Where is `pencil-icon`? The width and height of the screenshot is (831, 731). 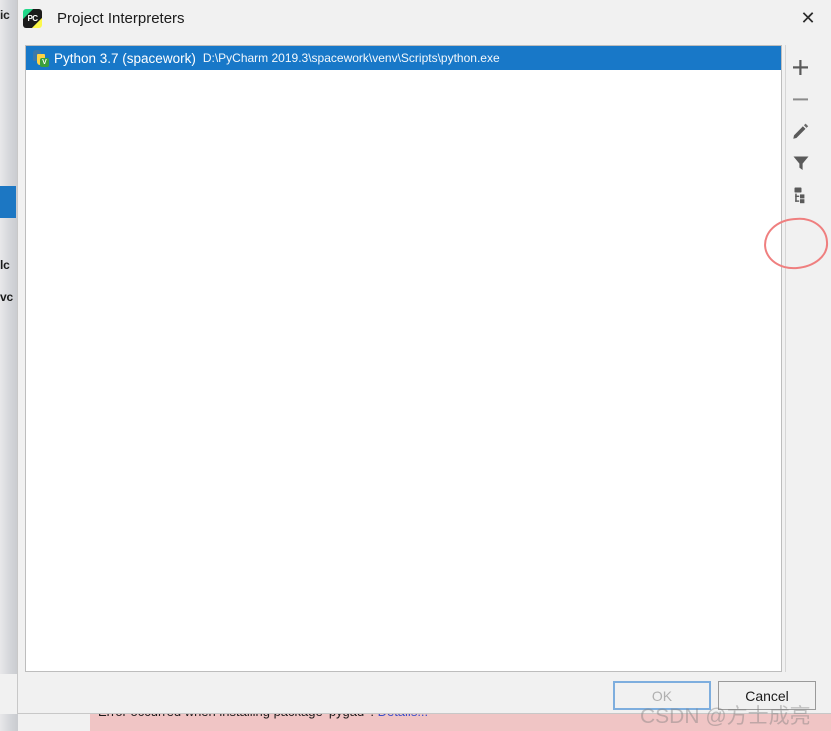 pencil-icon is located at coordinates (801, 131).